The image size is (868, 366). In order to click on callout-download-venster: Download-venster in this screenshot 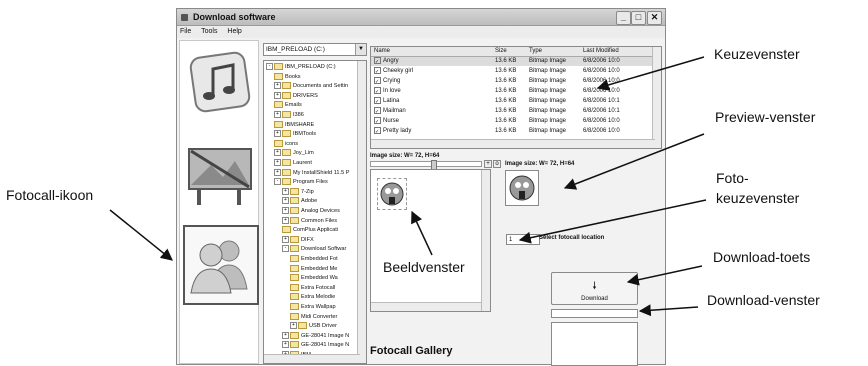, I will do `click(763, 300)`.